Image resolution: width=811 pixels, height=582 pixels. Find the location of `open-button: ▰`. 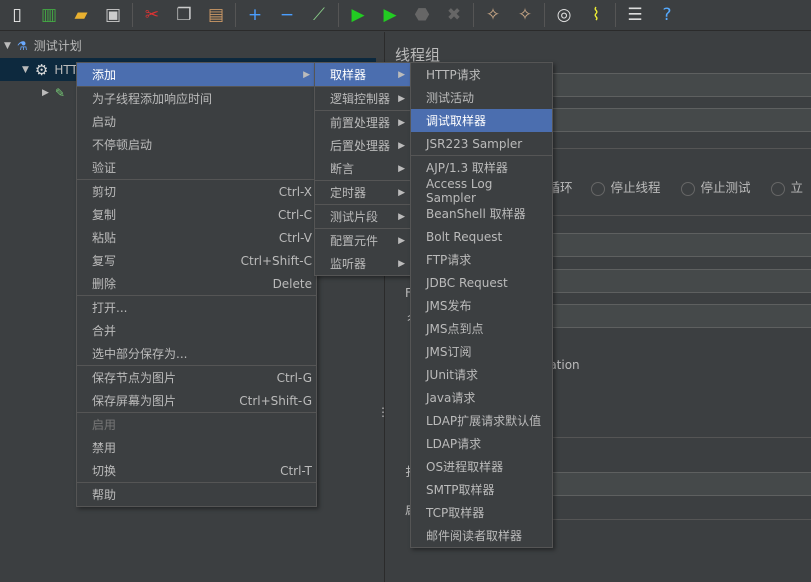

open-button: ▰ is located at coordinates (81, 15).